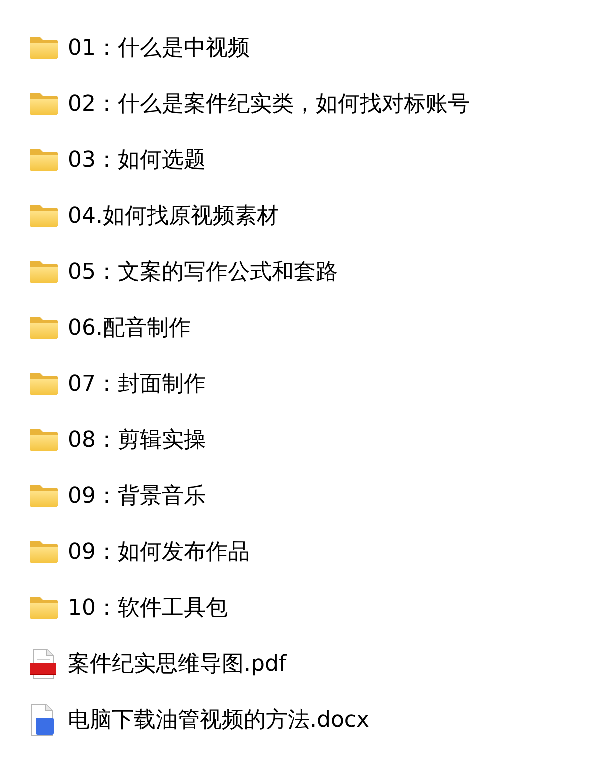  Describe the element at coordinates (159, 552) in the screenshot. I see `file-name: 09：如何发布作品` at that location.